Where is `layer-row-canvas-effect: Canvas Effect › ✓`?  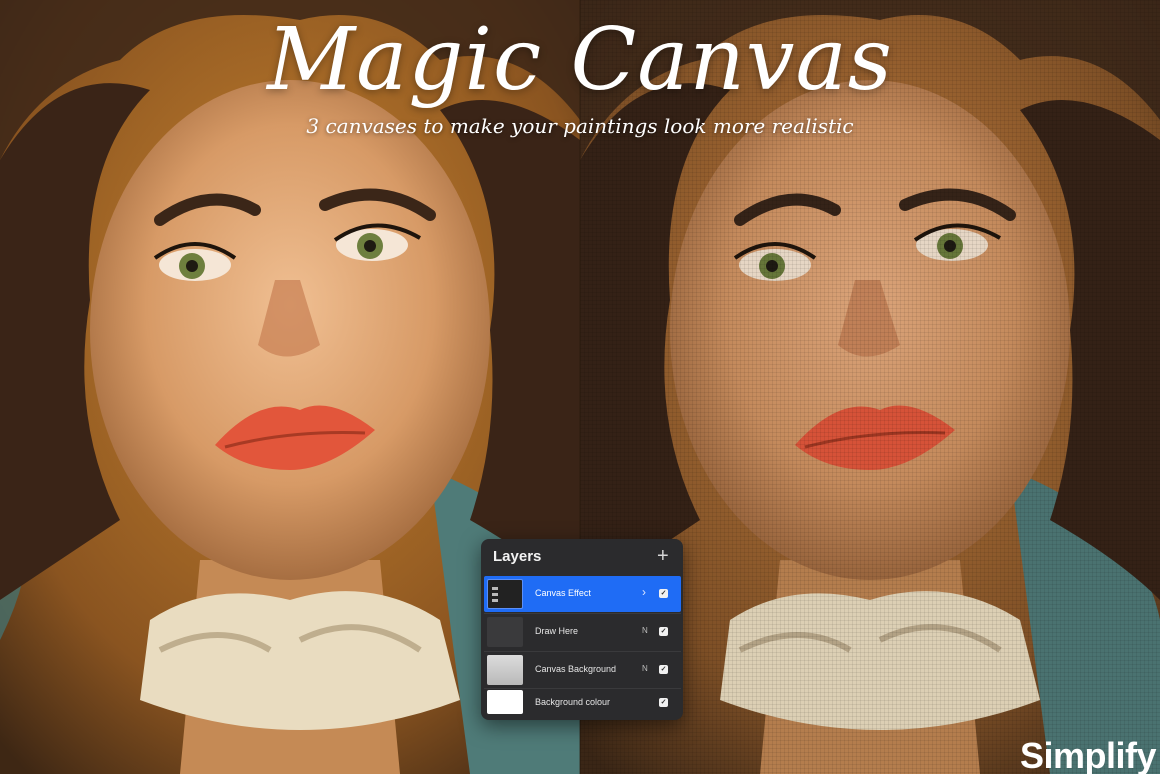 layer-row-canvas-effect: Canvas Effect › ✓ is located at coordinates (582, 594).